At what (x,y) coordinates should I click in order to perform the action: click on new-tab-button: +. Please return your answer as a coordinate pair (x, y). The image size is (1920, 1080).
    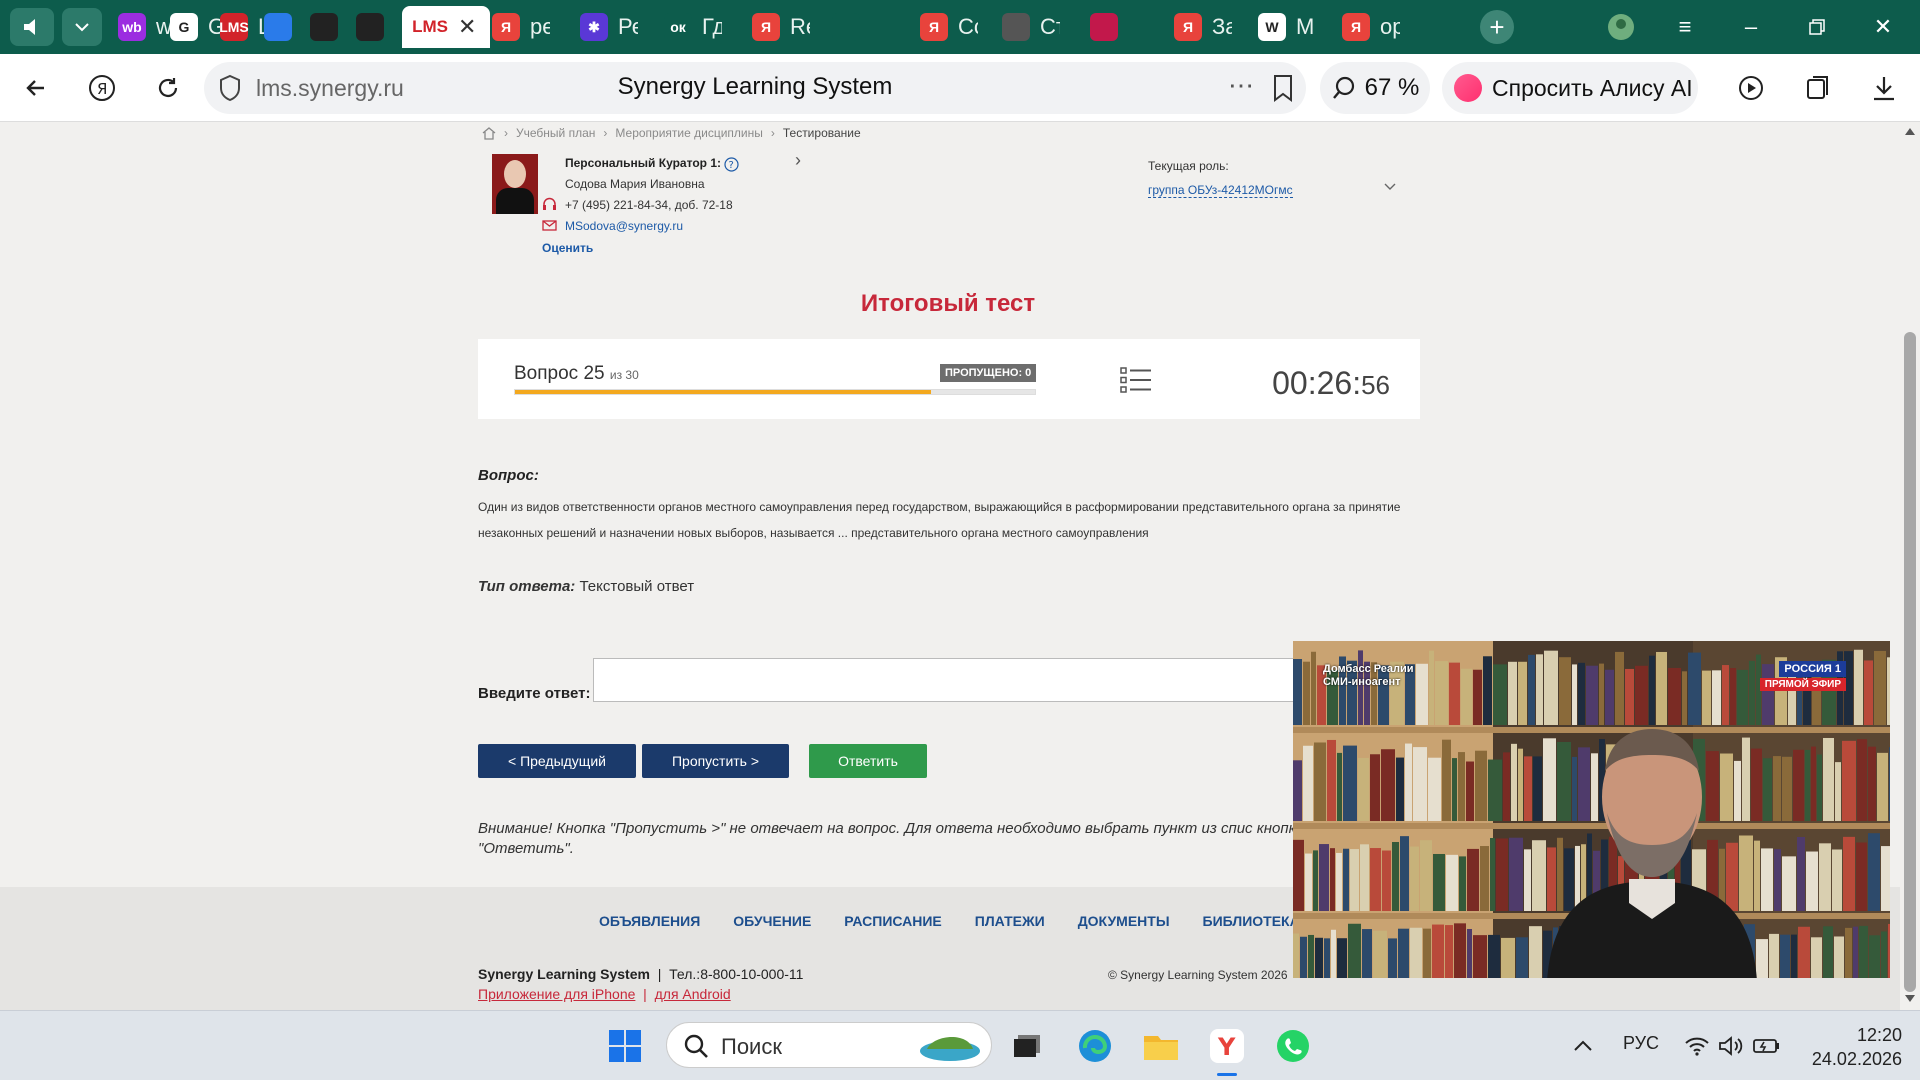
    Looking at the image, I should click on (1497, 27).